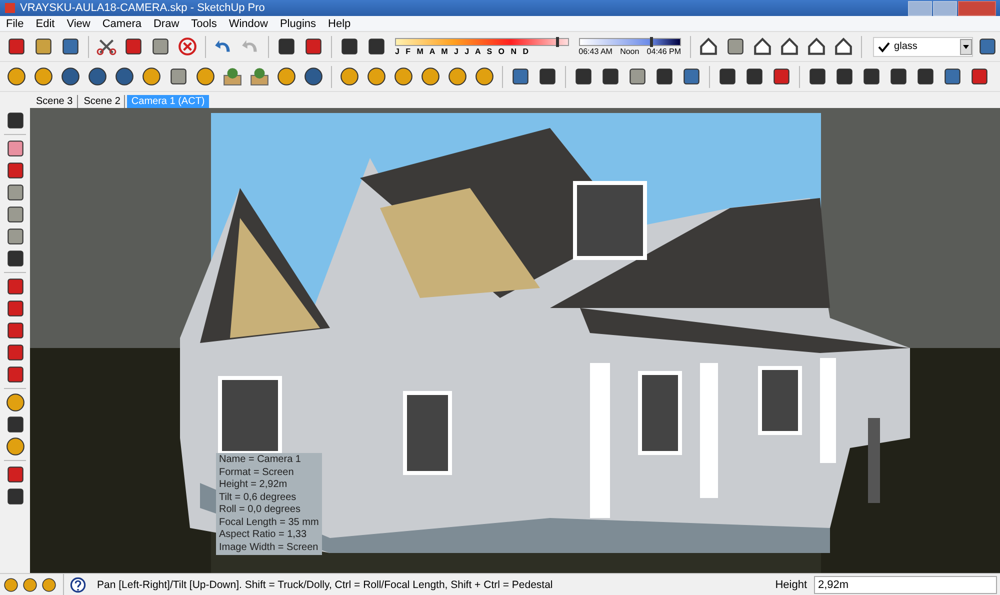 Image resolution: width=1000 pixels, height=595 pixels. Describe the element at coordinates (664, 51) in the screenshot. I see `time-label: 04:46 PM` at that location.